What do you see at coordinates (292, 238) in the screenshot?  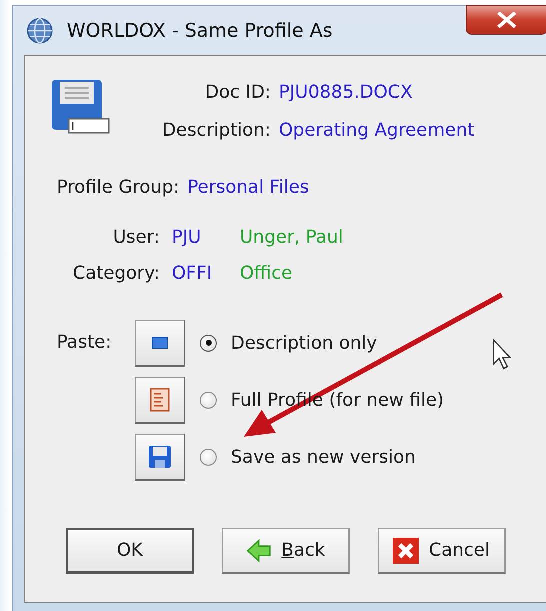 I see `field-name: Unger, Paul` at bounding box center [292, 238].